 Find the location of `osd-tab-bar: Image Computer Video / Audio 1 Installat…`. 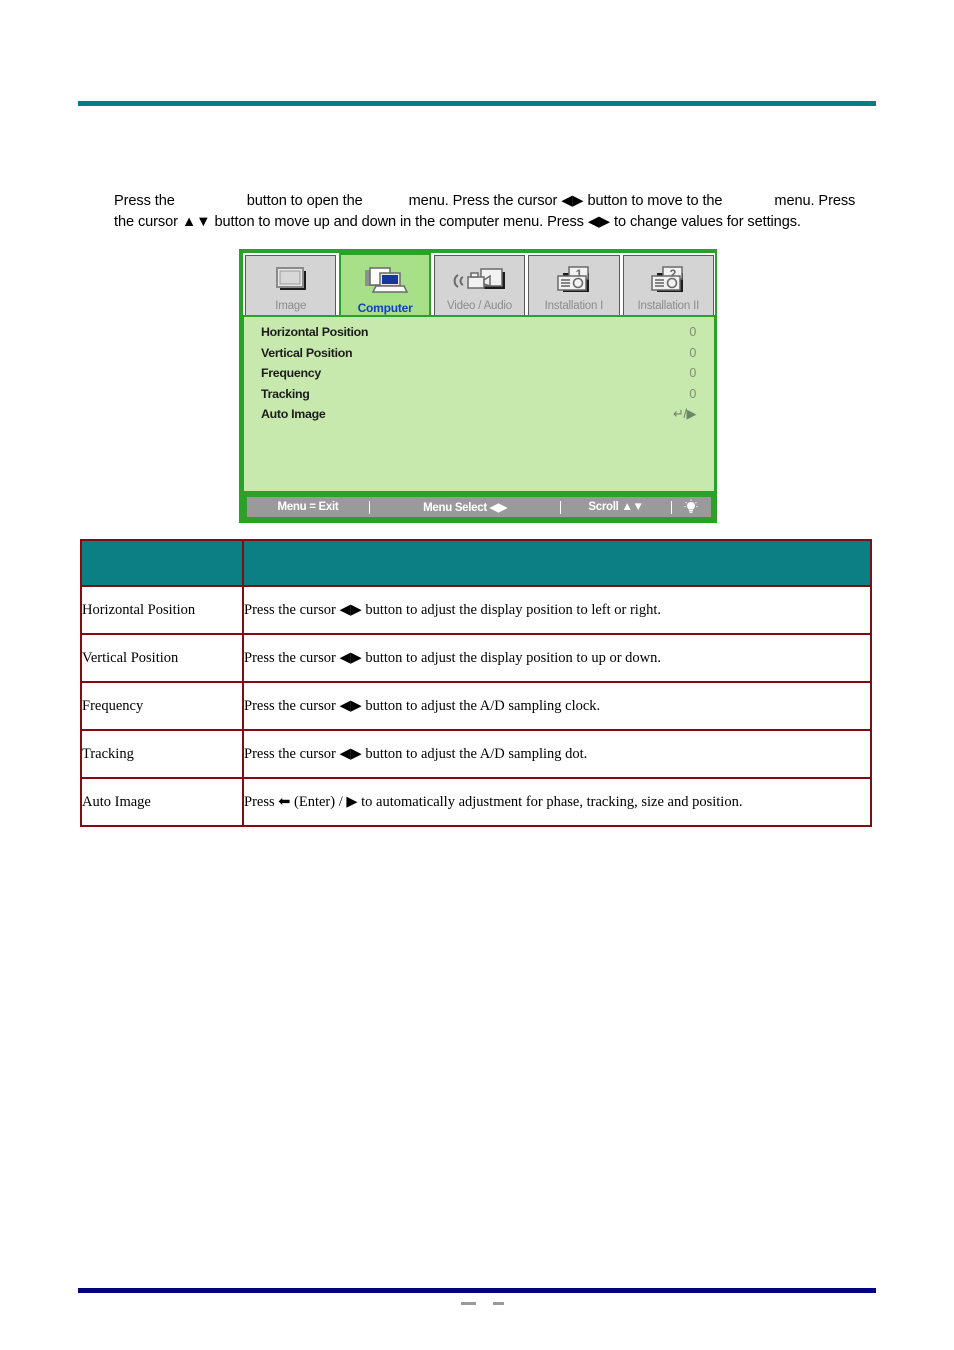

osd-tab-bar: Image Computer Video / Audio 1 Installat… is located at coordinates (479, 285).